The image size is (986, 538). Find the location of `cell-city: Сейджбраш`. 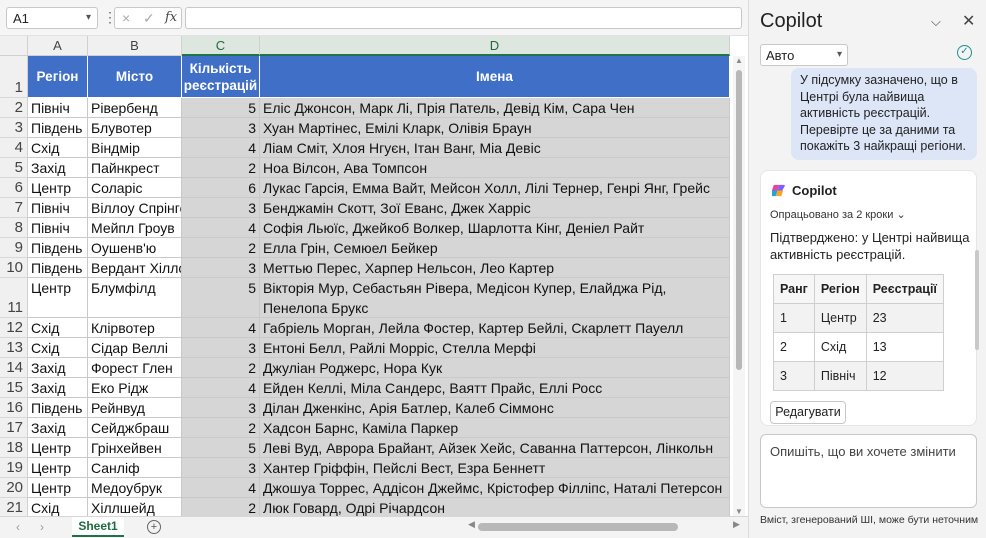

cell-city: Сейджбраш is located at coordinates (135, 428).